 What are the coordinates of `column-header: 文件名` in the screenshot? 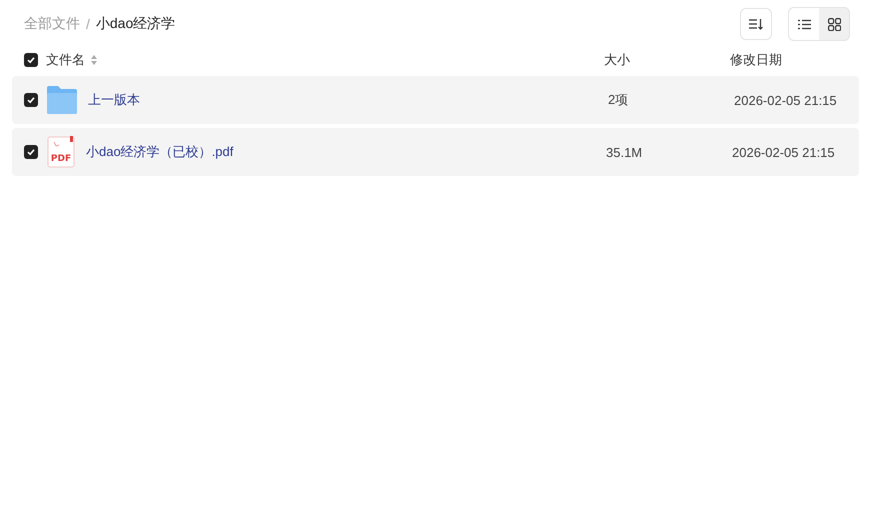 It's located at (65, 60).